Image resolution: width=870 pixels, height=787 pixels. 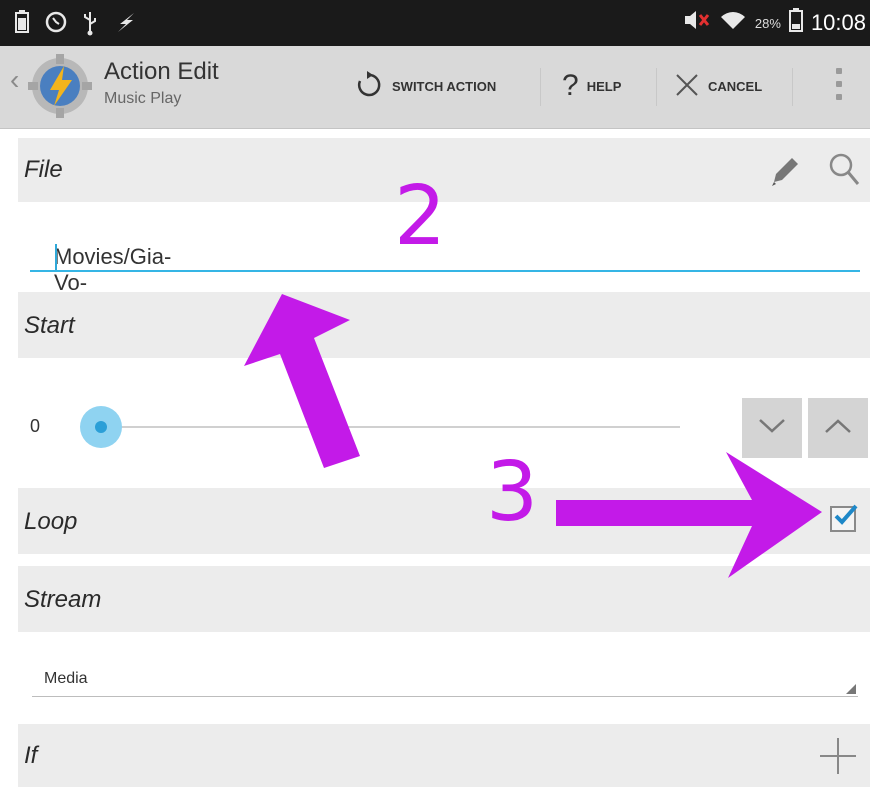 I want to click on arrow-to-file-field, so click(x=302, y=381).